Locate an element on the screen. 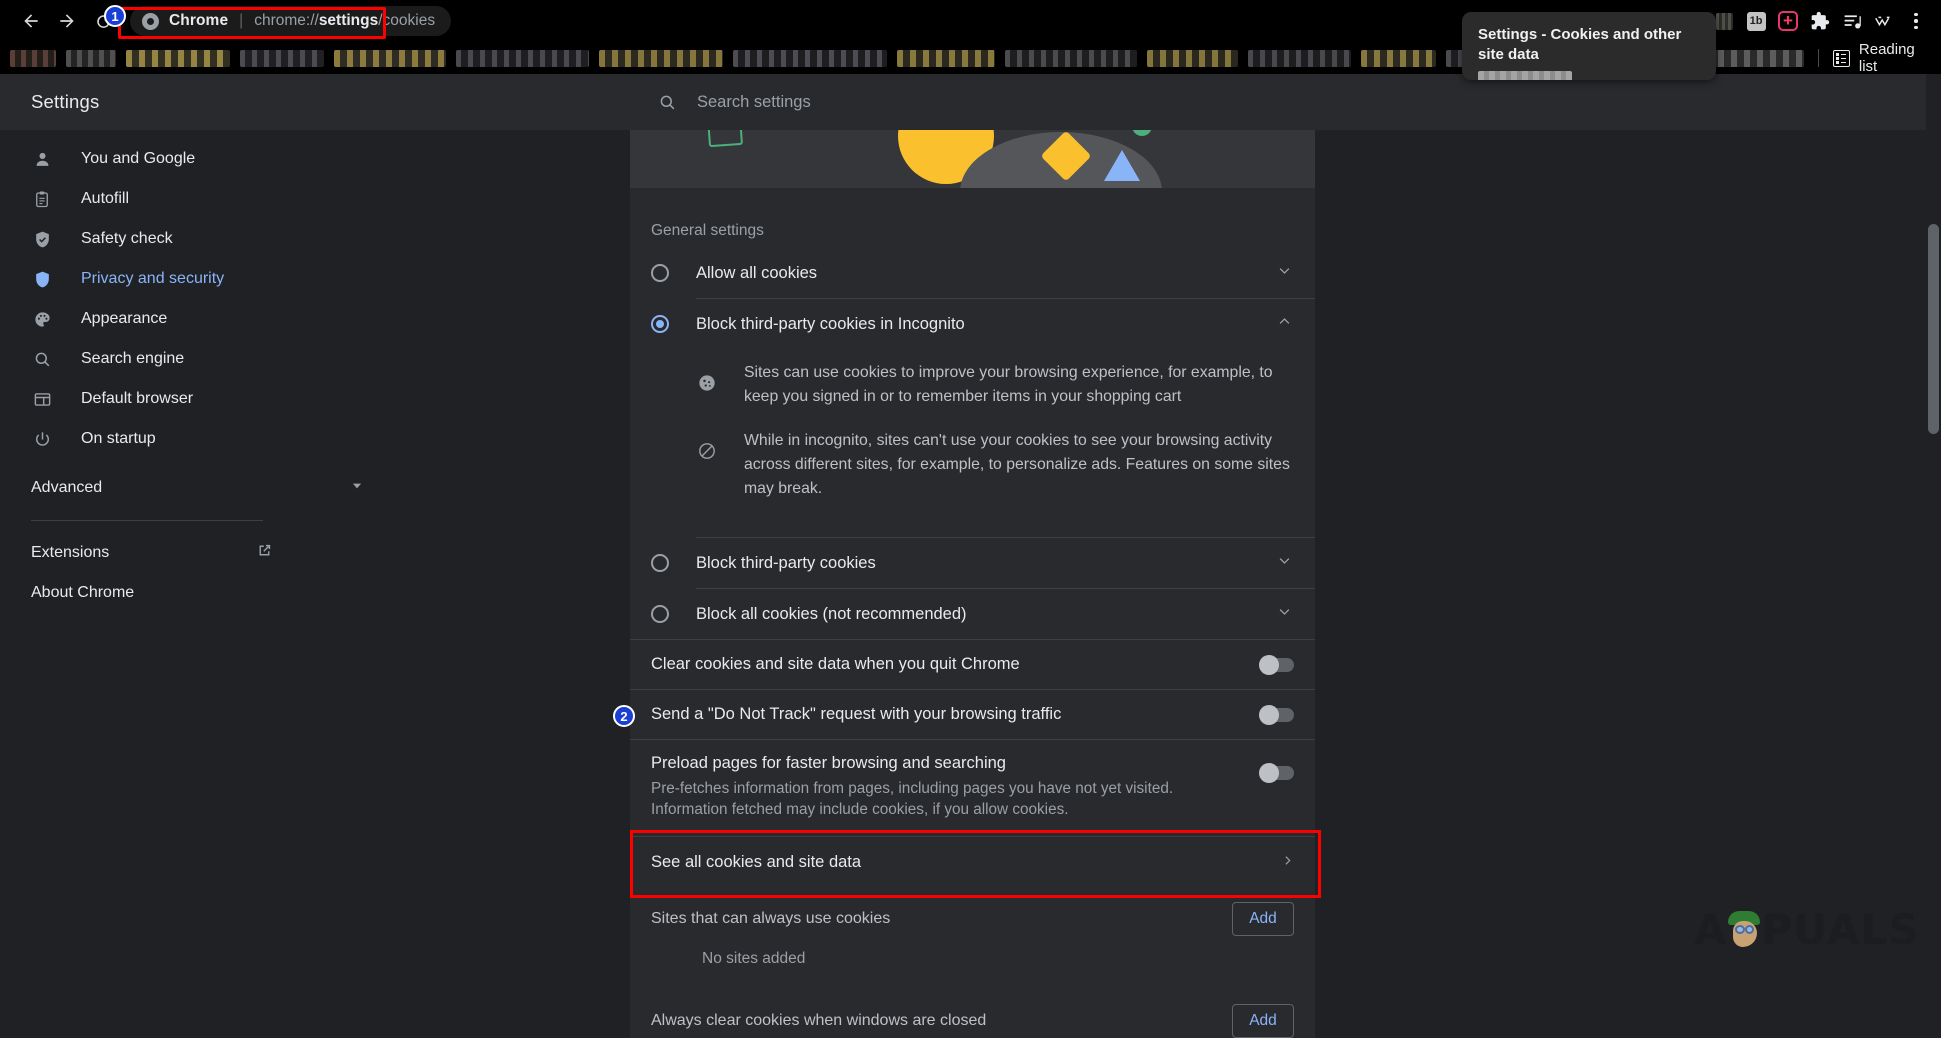 This screenshot has height=1038, width=1941. shield-check-icon is located at coordinates (42, 239).